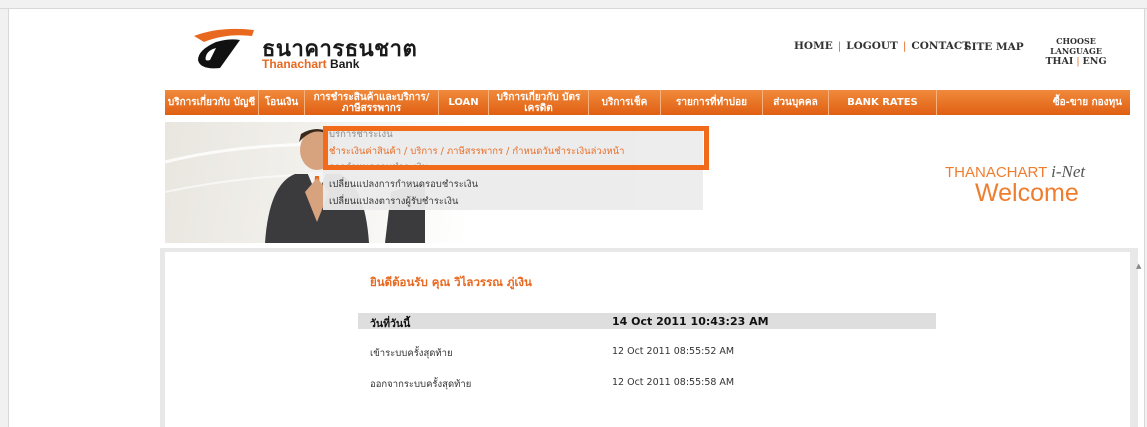  I want to click on row-label: ออกจากระบบครั้งสุดท้าย, so click(421, 384).